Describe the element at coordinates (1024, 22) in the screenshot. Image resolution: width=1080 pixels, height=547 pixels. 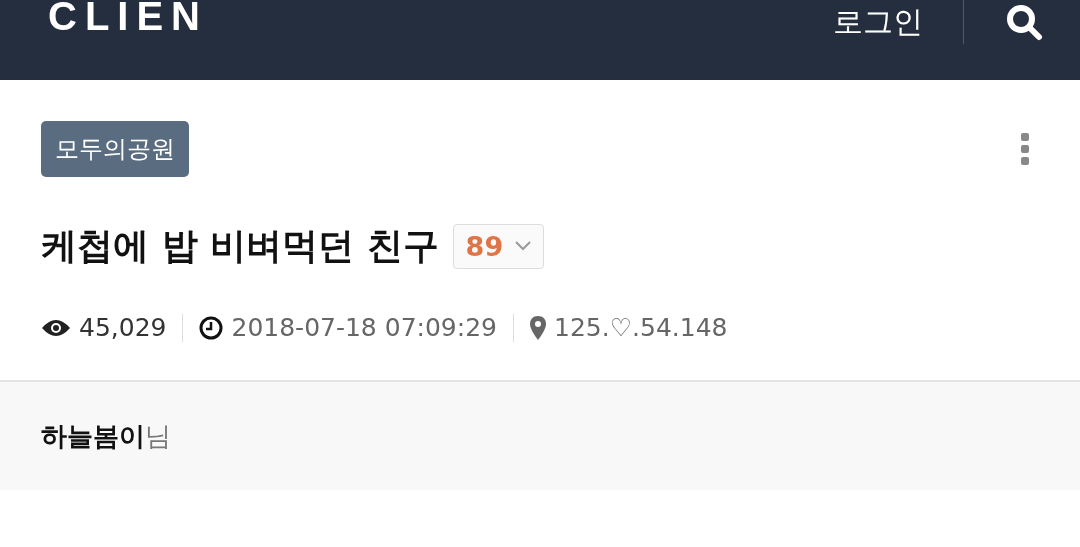
I see `search-icon` at that location.